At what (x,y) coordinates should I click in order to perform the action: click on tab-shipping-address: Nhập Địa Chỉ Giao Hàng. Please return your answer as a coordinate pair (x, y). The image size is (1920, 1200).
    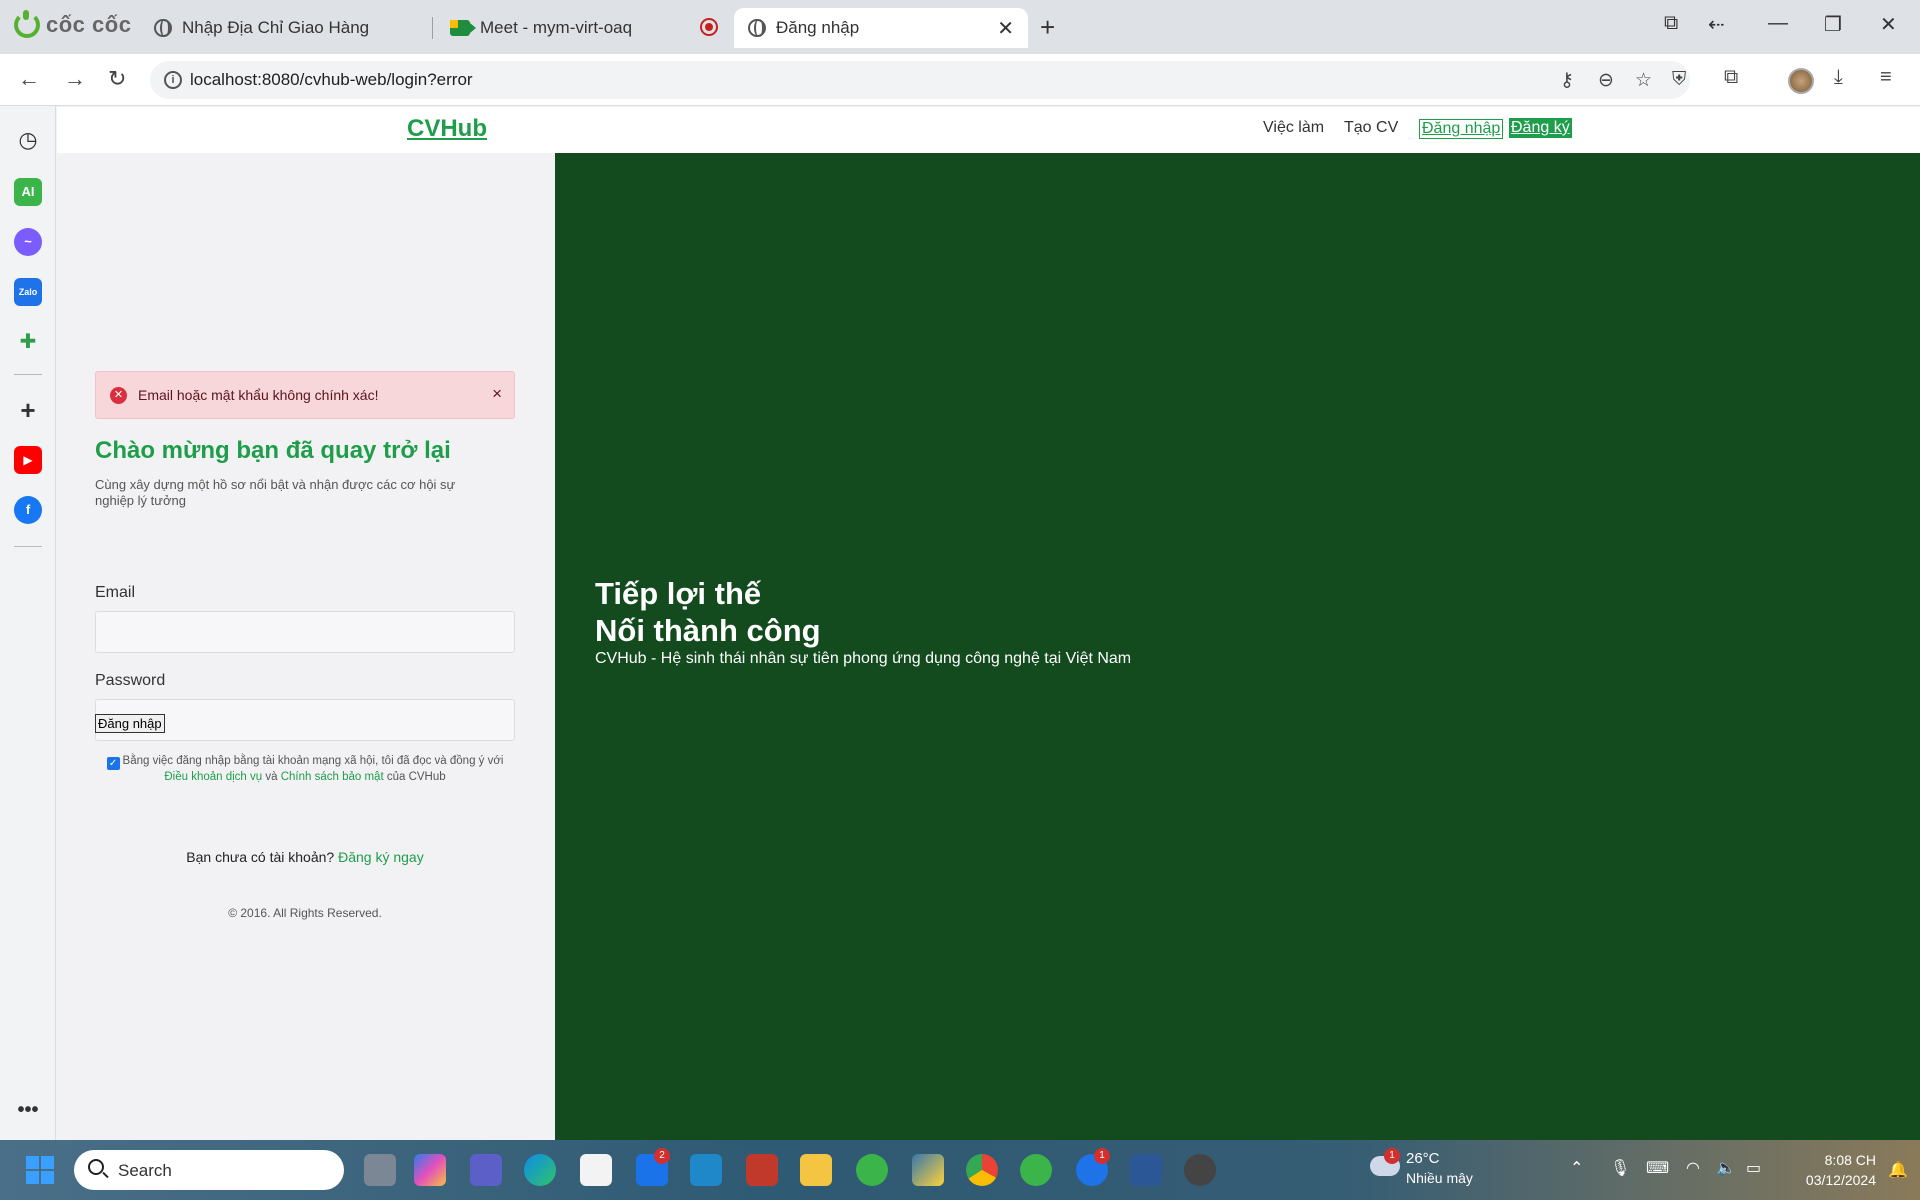
    Looking at the image, I should click on (261, 28).